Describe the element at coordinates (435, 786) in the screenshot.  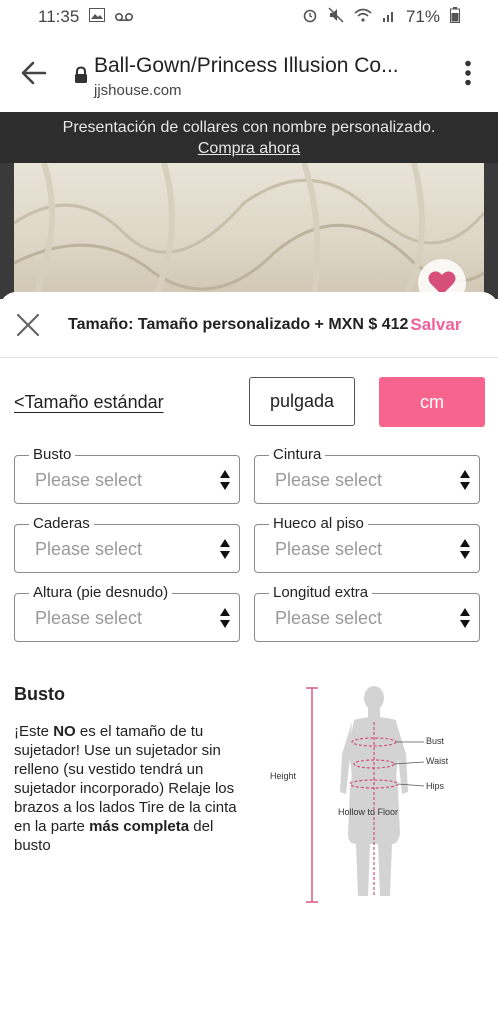
I see `diagram-label-hips: Hips` at that location.